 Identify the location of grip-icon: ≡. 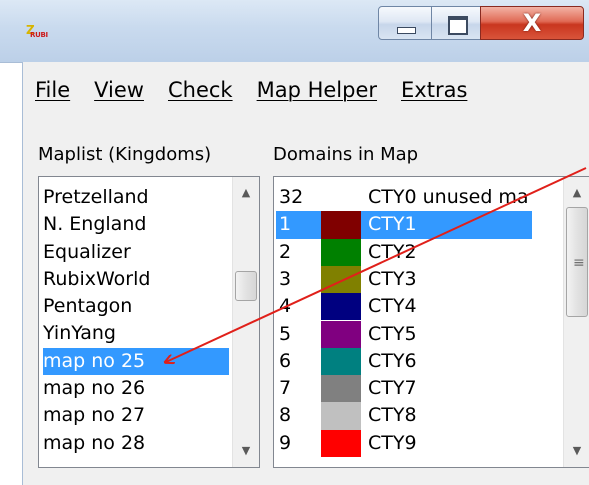
(579, 263).